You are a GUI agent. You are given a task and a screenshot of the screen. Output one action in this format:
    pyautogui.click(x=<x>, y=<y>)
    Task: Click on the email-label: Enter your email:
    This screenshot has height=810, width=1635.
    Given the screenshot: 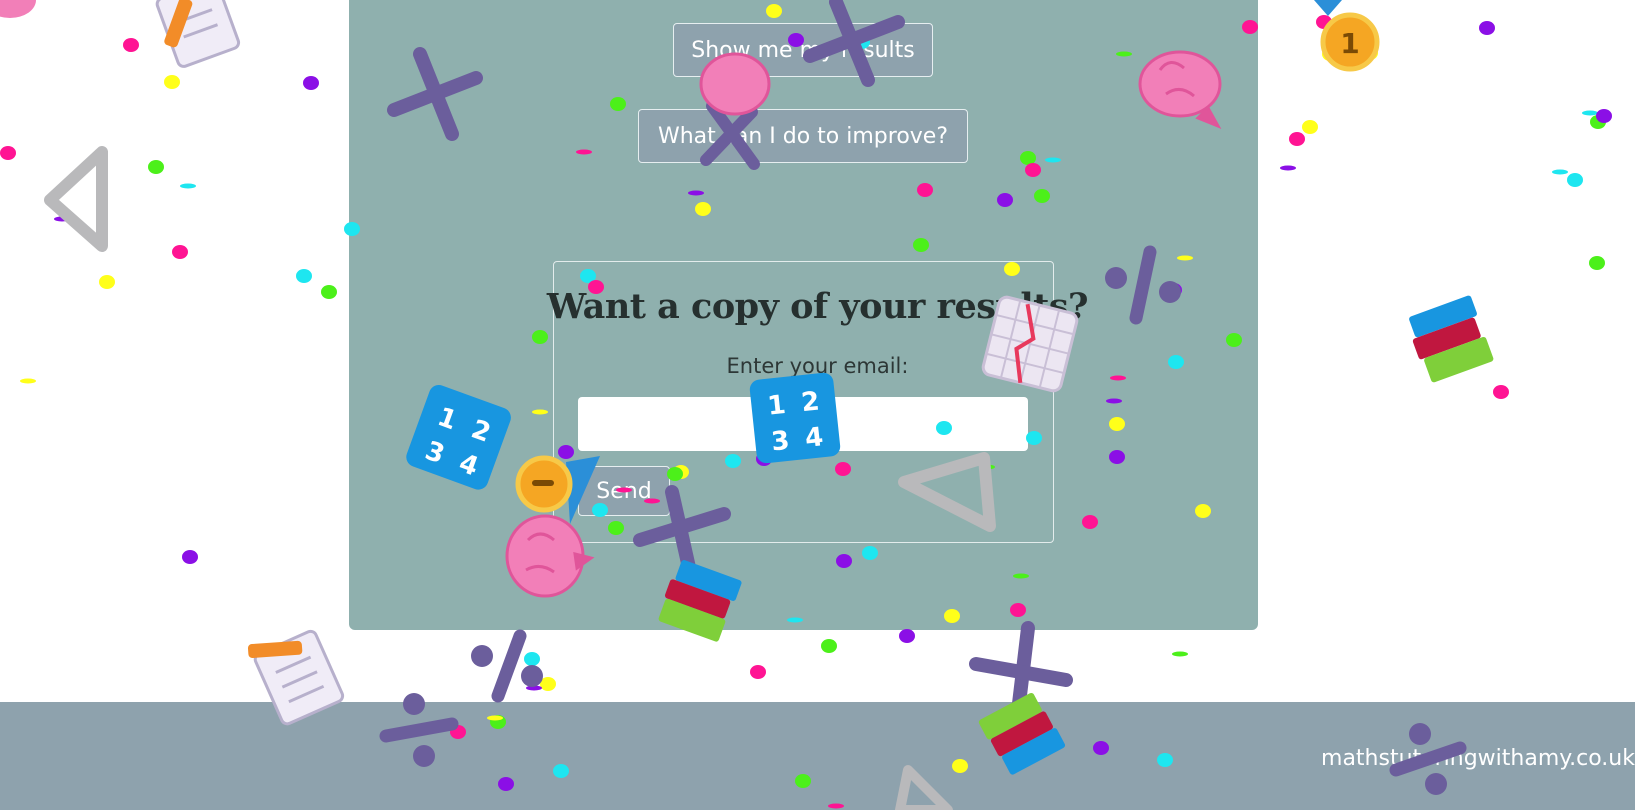 What is the action you would take?
    pyautogui.click(x=817, y=366)
    